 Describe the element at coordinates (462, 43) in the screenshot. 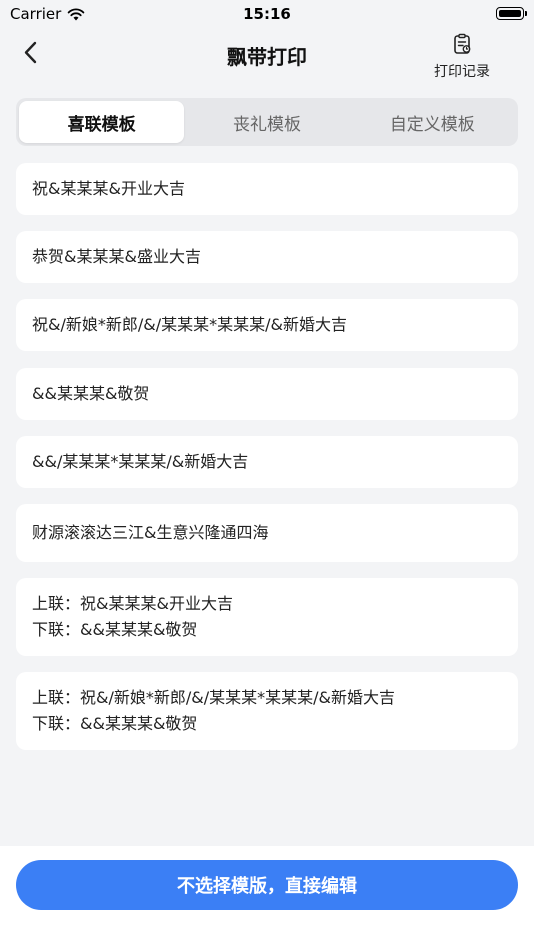

I see `clipboard-list-icon` at that location.